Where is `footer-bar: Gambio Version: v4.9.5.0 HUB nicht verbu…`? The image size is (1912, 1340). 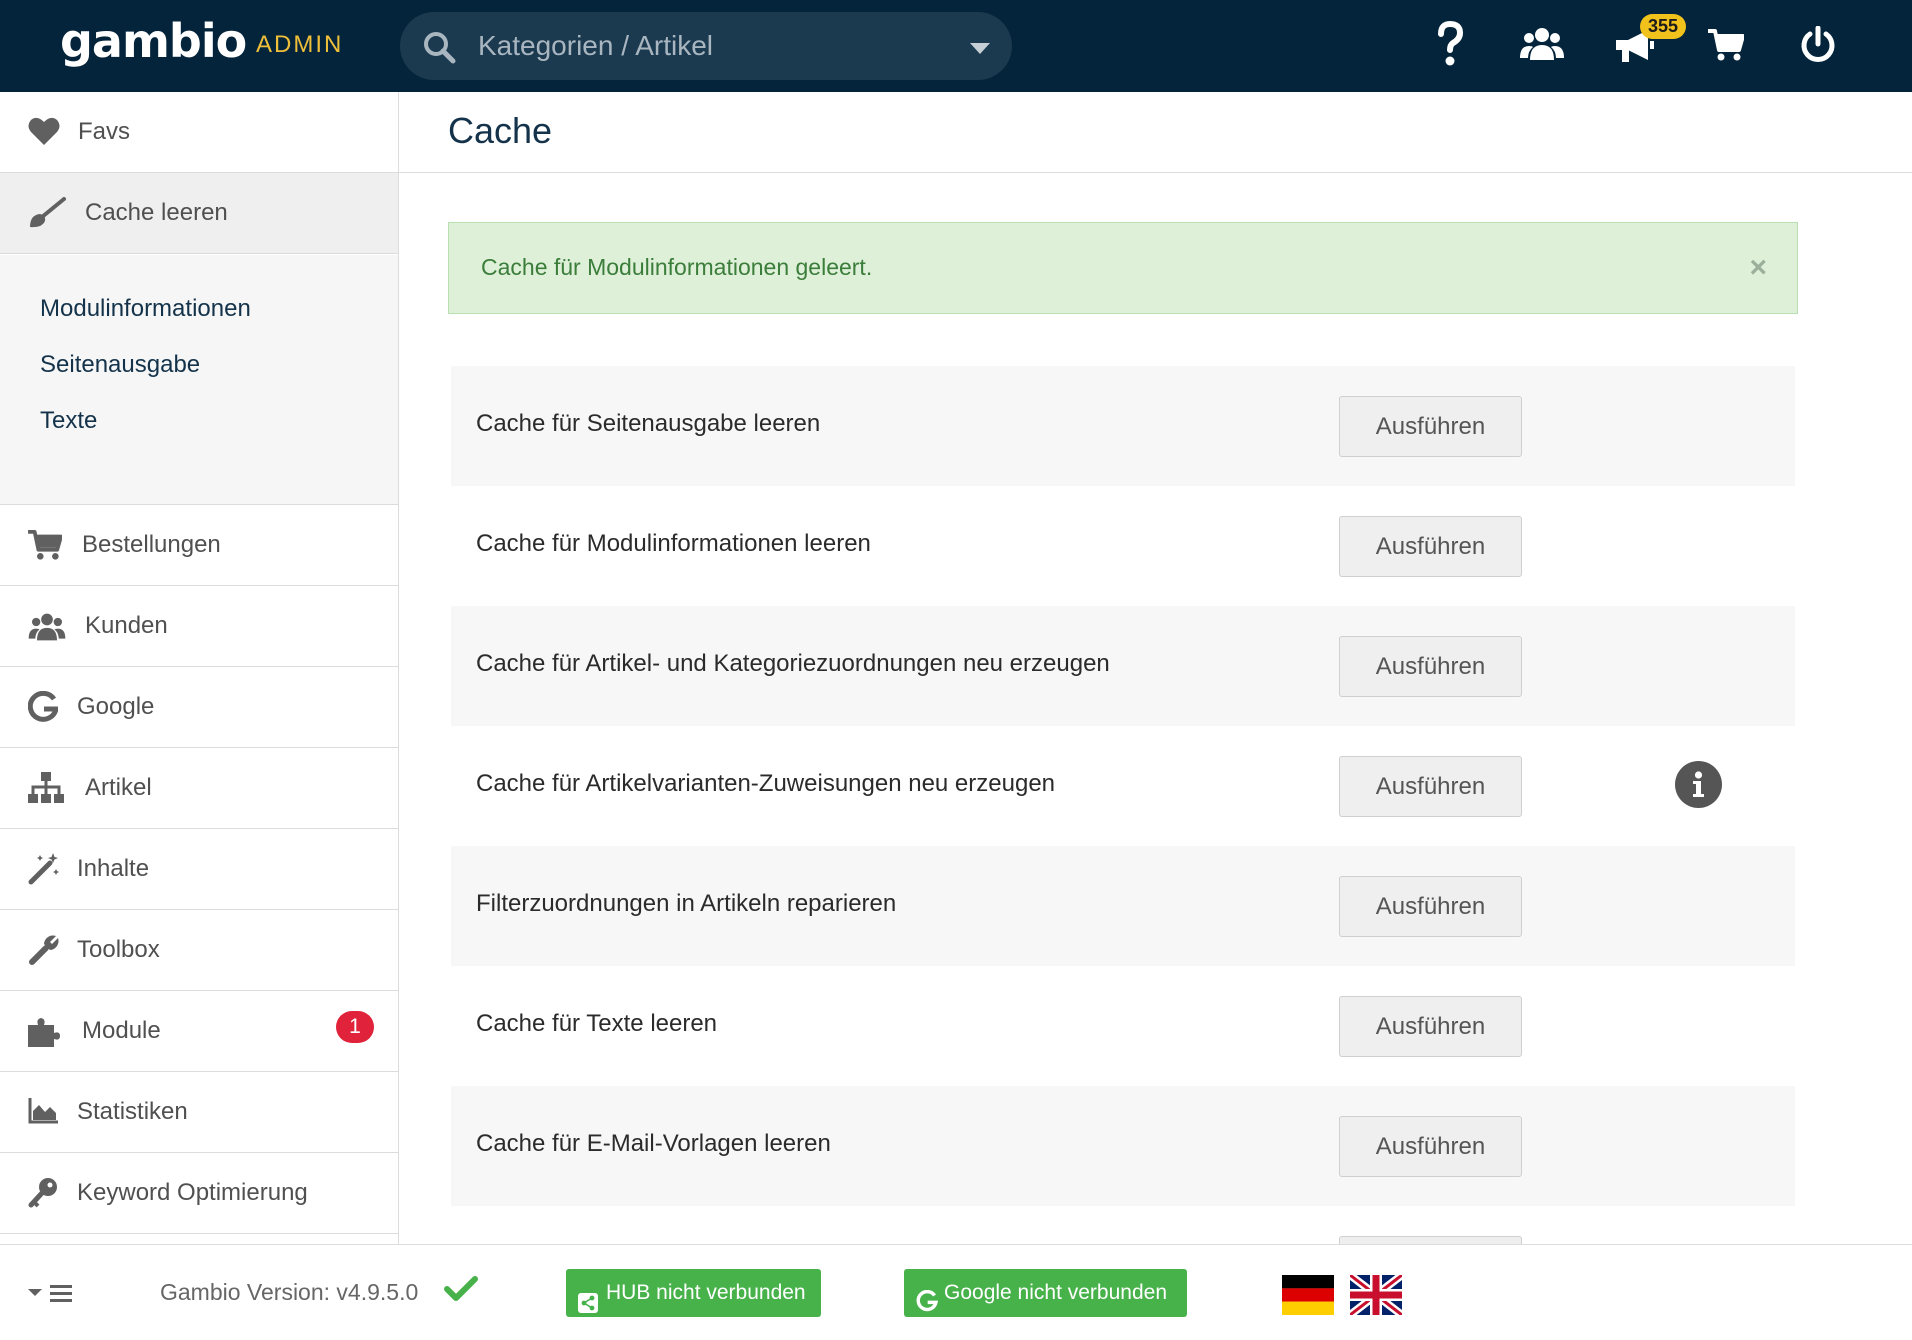 footer-bar: Gambio Version: v4.9.5.0 HUB nicht verbu… is located at coordinates (956, 1292).